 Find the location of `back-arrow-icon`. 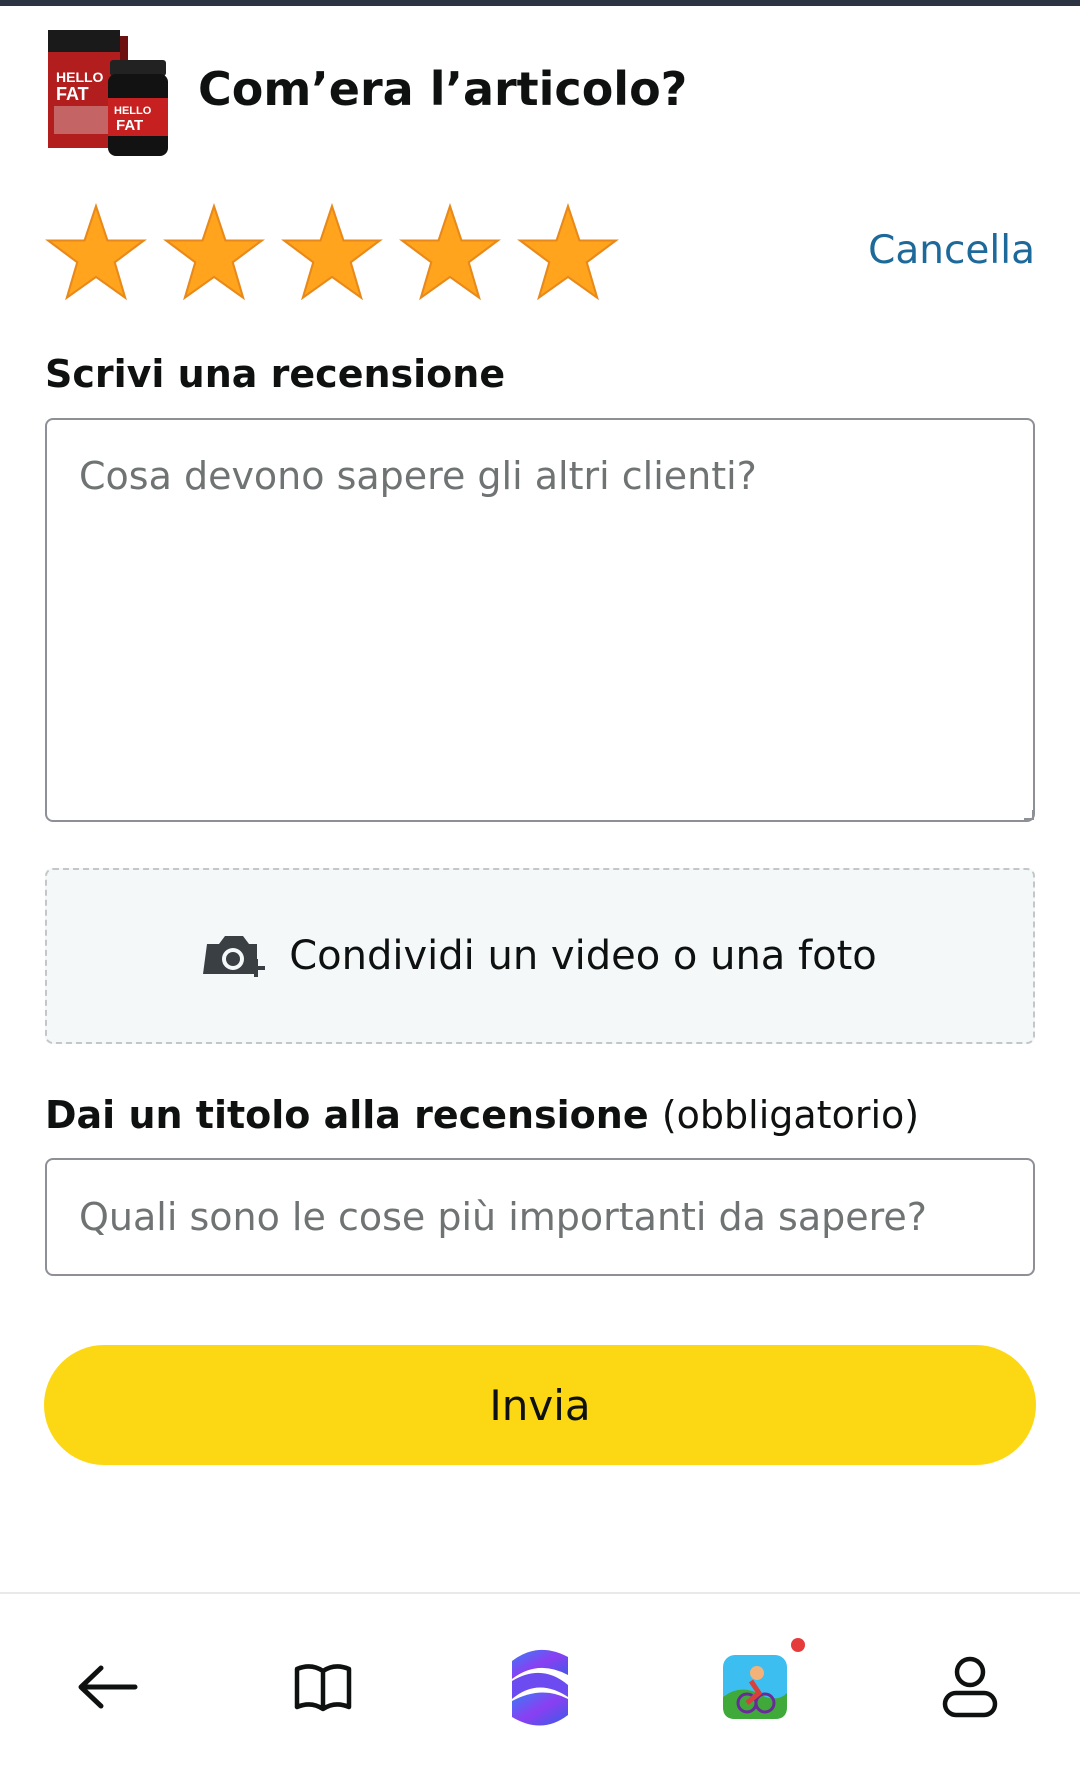

back-arrow-icon is located at coordinates (108, 1687).